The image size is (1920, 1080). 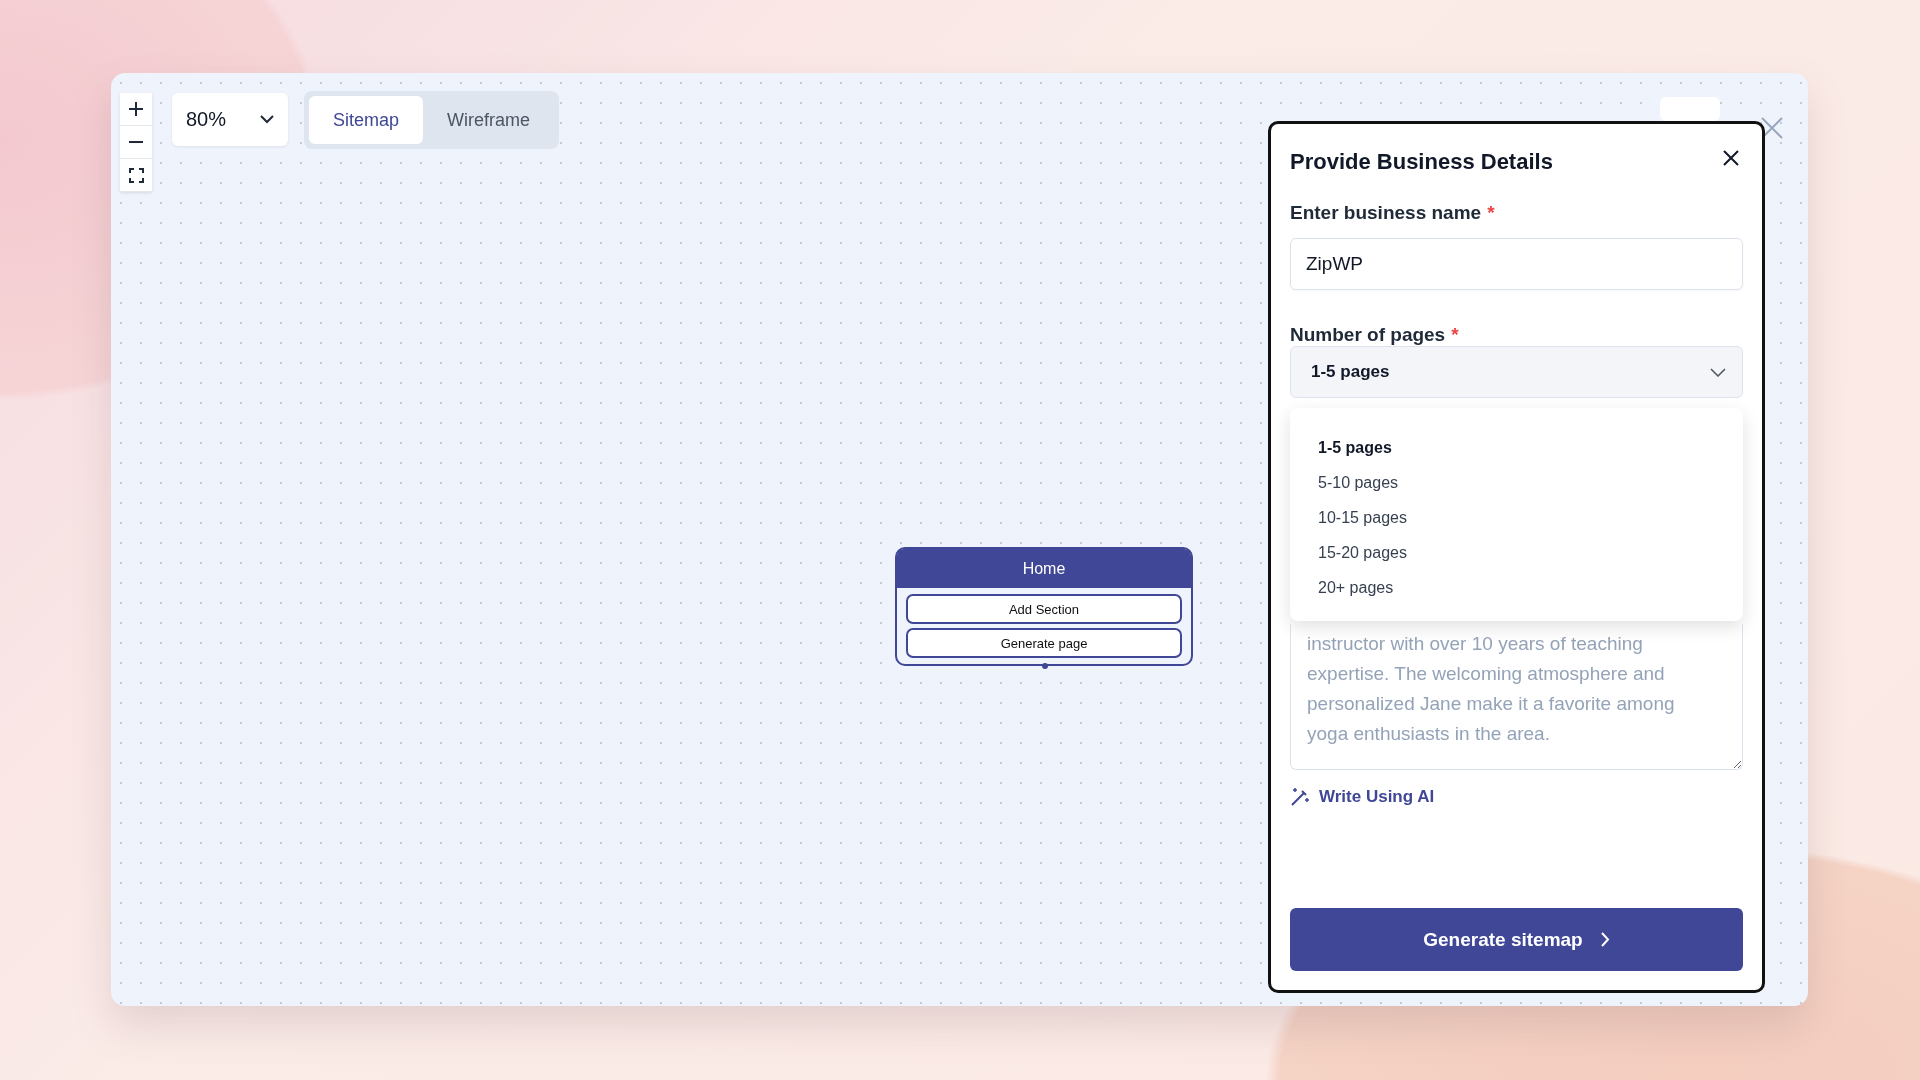 I want to click on magic-wand-icon, so click(x=1300, y=797).